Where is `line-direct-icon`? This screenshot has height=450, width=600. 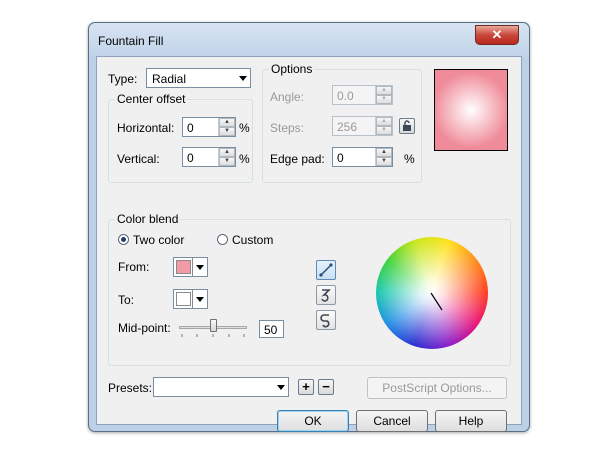
line-direct-icon is located at coordinates (326, 270).